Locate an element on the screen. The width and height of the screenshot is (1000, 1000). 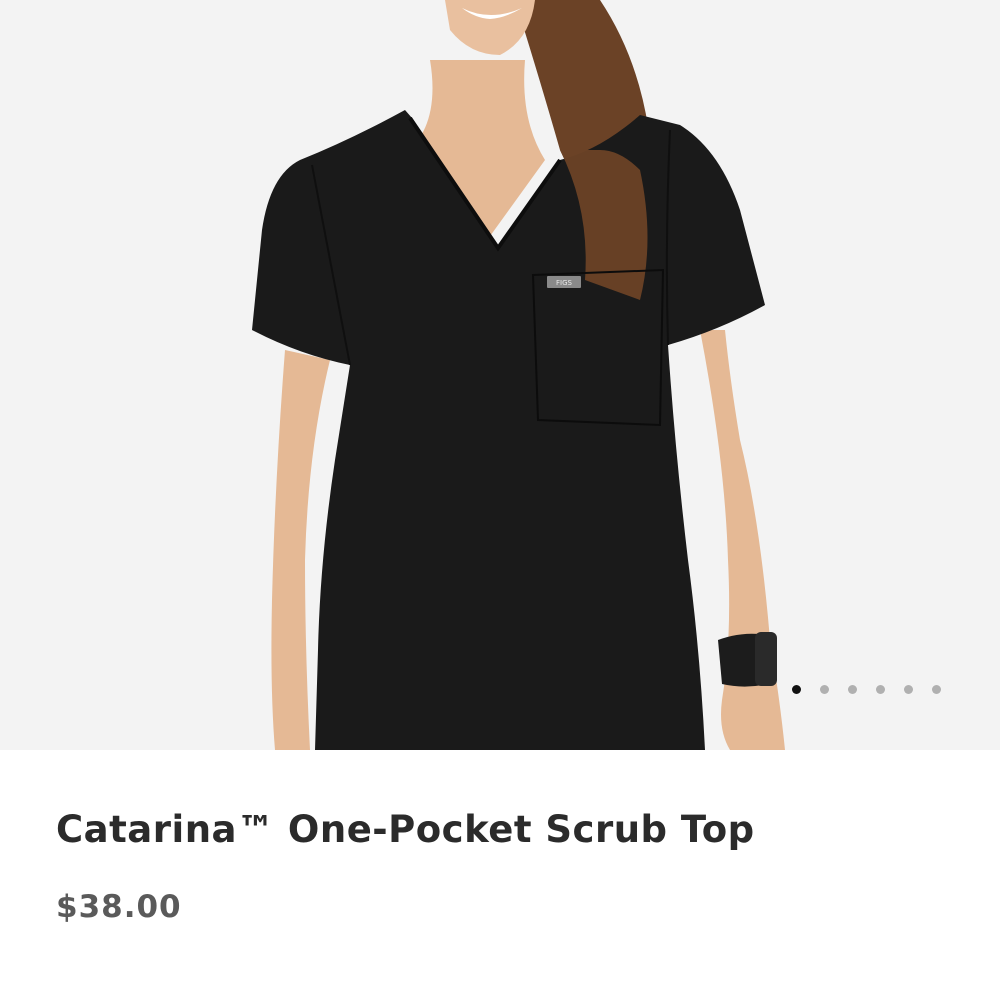
product-price: $38.00 is located at coordinates (119, 907).